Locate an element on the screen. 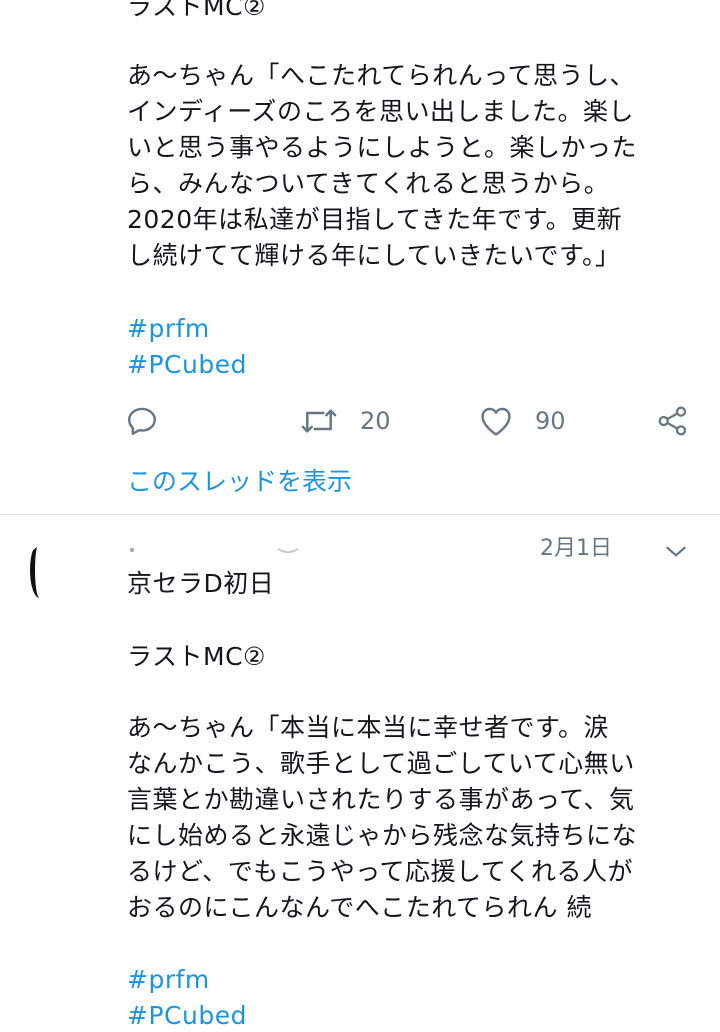 This screenshot has width=720, height=1032. tweet-actions: 20 90 is located at coordinates (360, 421).